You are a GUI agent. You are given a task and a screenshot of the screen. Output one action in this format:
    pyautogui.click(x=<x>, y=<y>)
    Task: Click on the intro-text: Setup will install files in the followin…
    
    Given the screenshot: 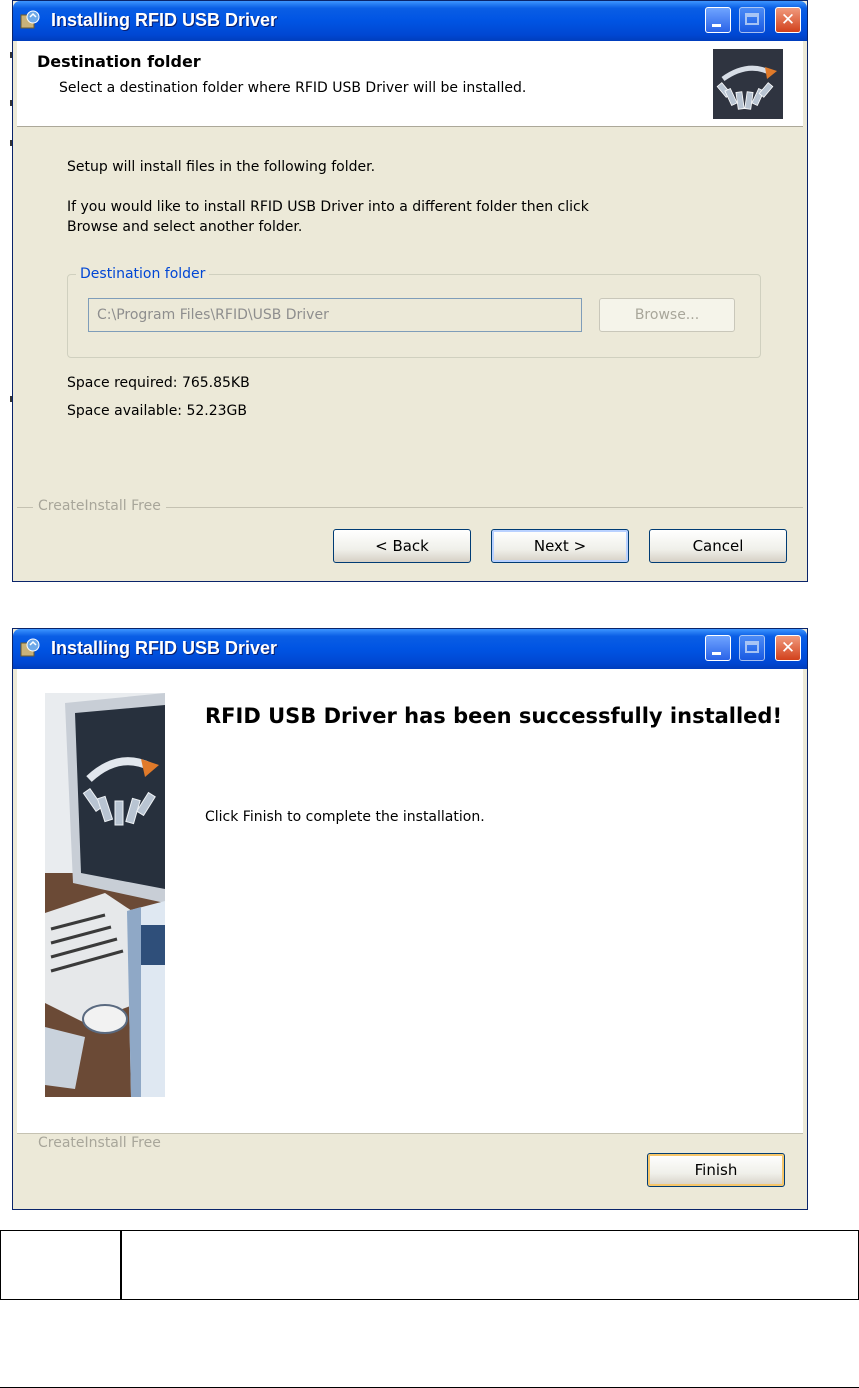 What is the action you would take?
    pyautogui.click(x=221, y=167)
    